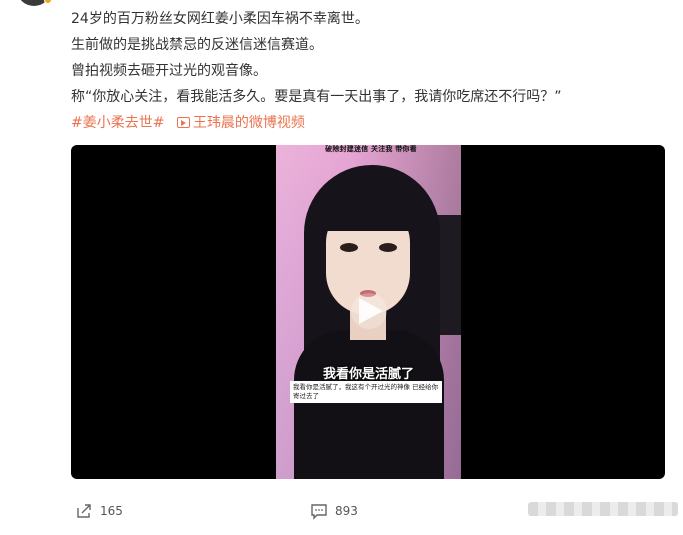 The height and width of the screenshot is (535, 683). I want to click on action-toolbar: 165 893, so click(341, 511).